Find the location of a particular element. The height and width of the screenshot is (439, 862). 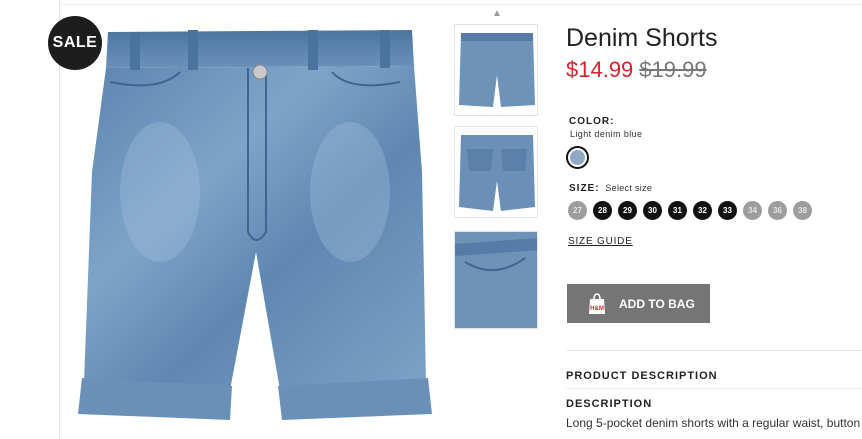

product-title: Denim Shorts is located at coordinates (642, 38).